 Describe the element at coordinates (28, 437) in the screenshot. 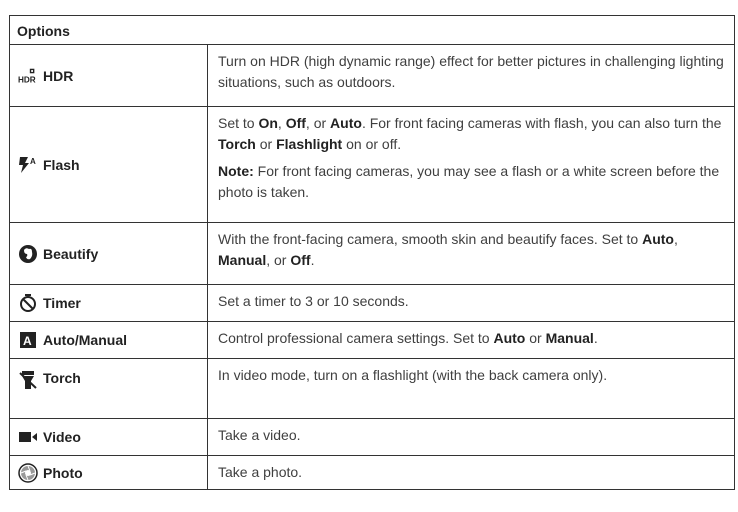

I see `video-camera-icon` at that location.